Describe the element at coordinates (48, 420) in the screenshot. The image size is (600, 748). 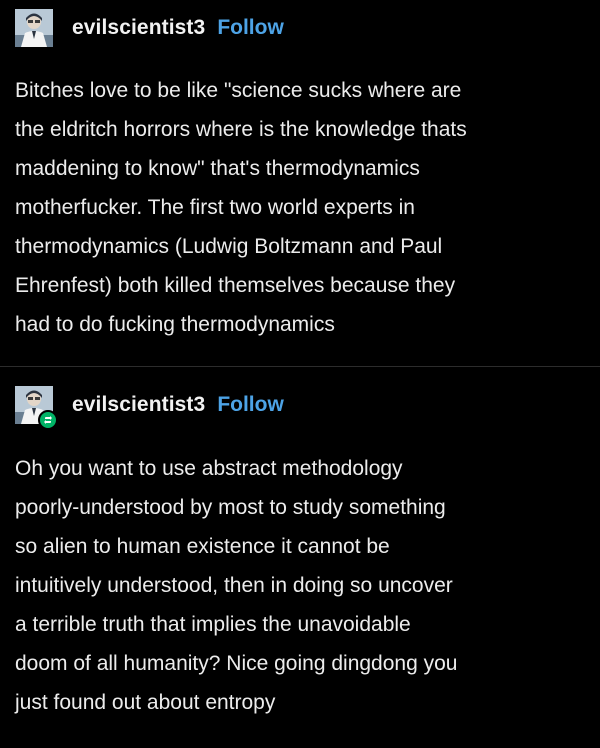
I see `reblog-icon` at that location.